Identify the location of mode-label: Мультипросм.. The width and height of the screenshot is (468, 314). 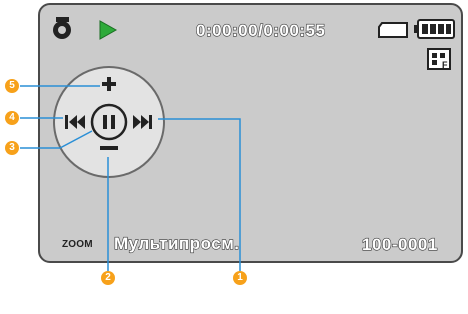
(176, 243).